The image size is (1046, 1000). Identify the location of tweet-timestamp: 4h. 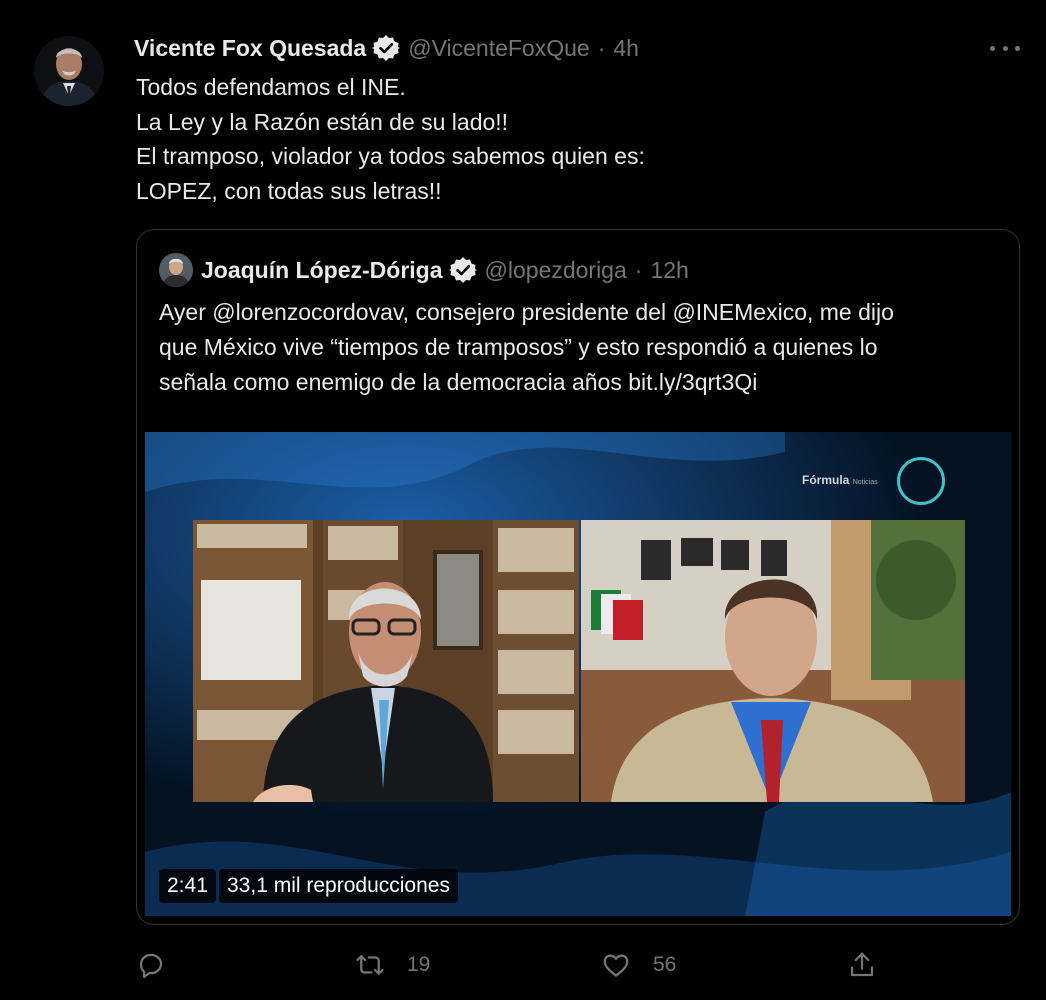
(626, 48).